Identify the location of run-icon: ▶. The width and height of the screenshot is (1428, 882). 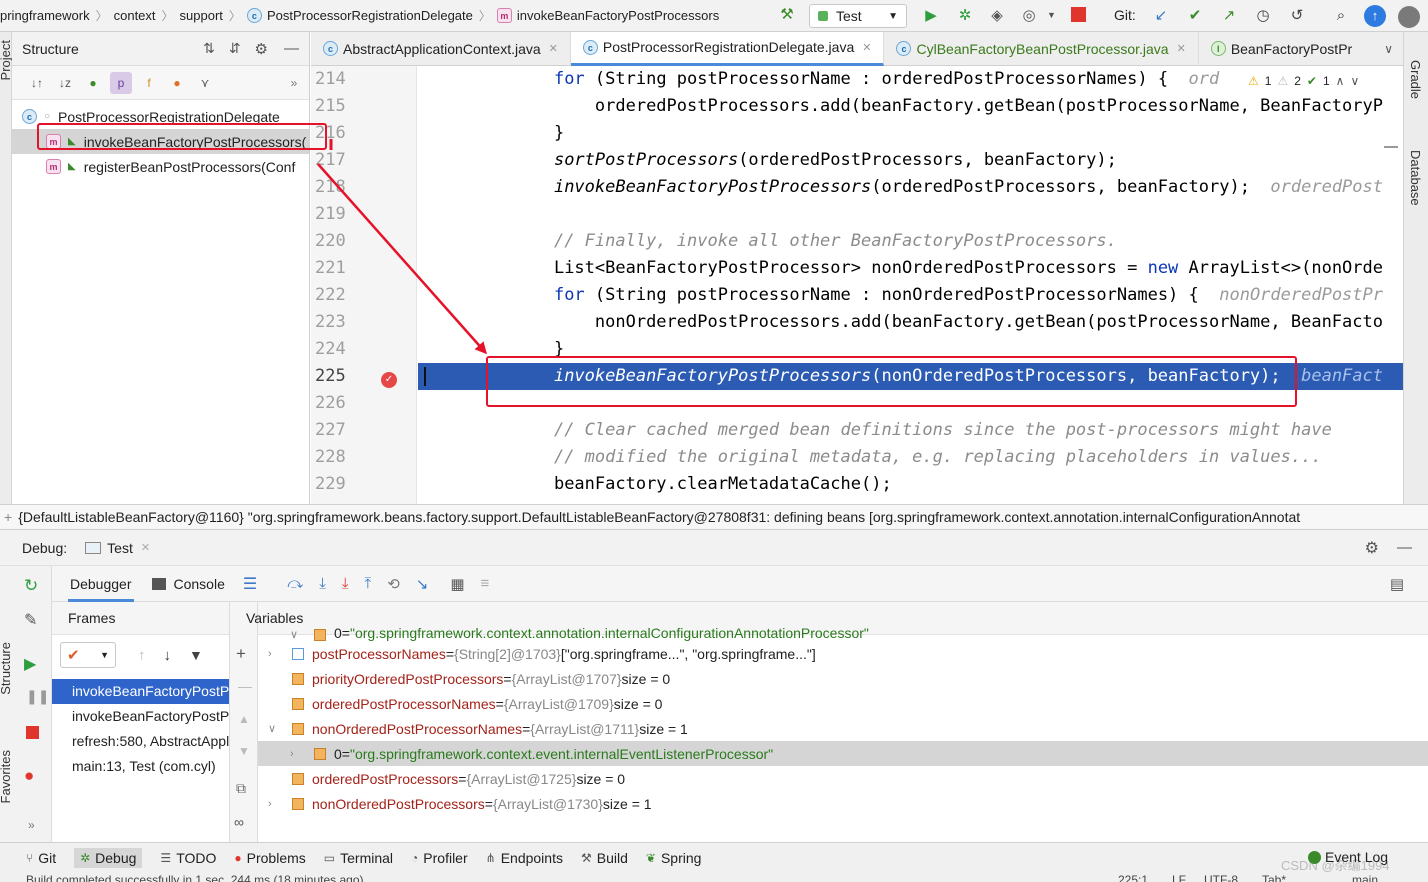
(931, 16).